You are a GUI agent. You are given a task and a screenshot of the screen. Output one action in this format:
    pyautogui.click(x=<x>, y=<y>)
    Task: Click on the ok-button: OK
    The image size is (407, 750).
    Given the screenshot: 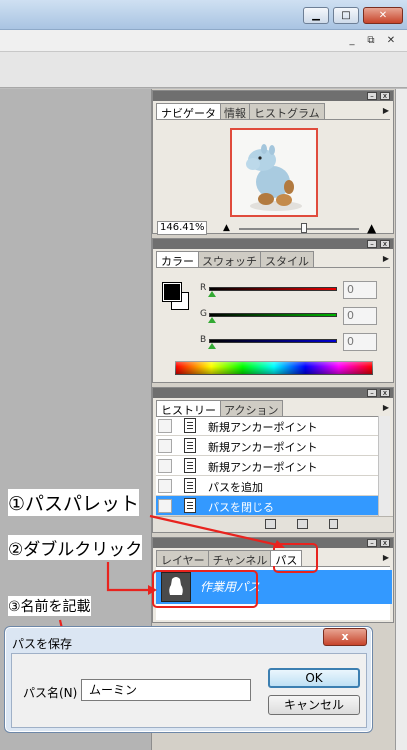 What is the action you would take?
    pyautogui.click(x=314, y=678)
    